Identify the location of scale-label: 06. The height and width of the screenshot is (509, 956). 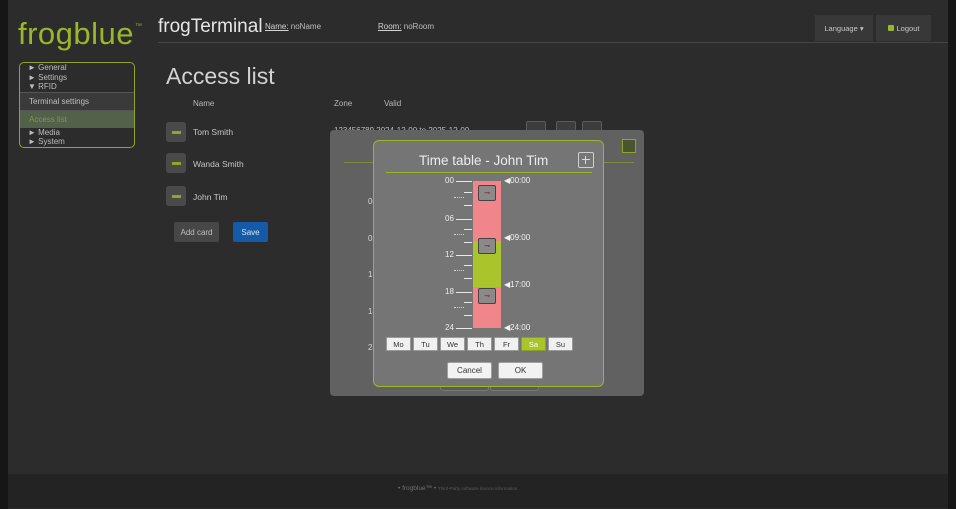
(449, 218).